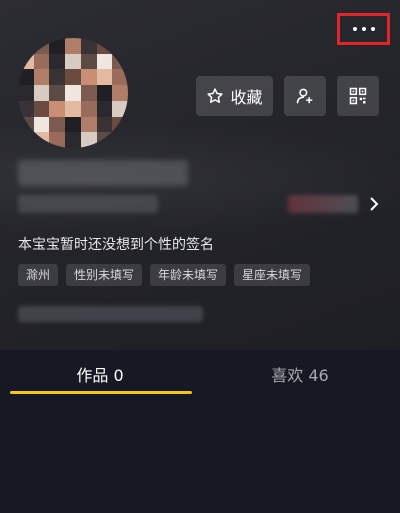 The height and width of the screenshot is (513, 400). What do you see at coordinates (101, 392) in the screenshot?
I see `active-tab-indicator` at bounding box center [101, 392].